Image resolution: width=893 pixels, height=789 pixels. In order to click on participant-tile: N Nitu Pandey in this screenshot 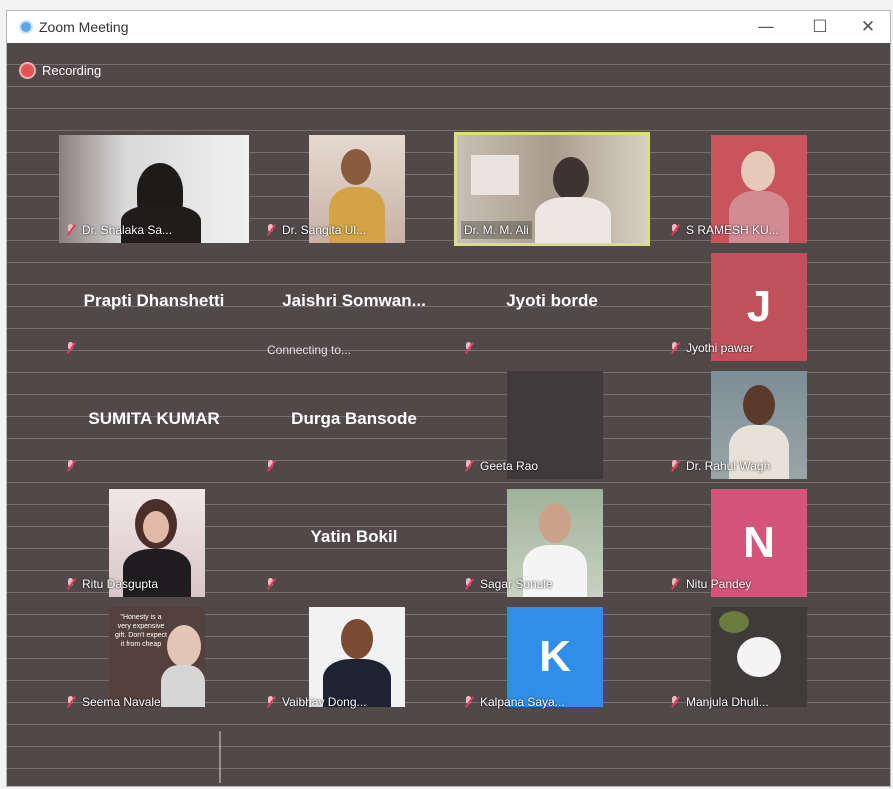, I will do `click(758, 543)`.